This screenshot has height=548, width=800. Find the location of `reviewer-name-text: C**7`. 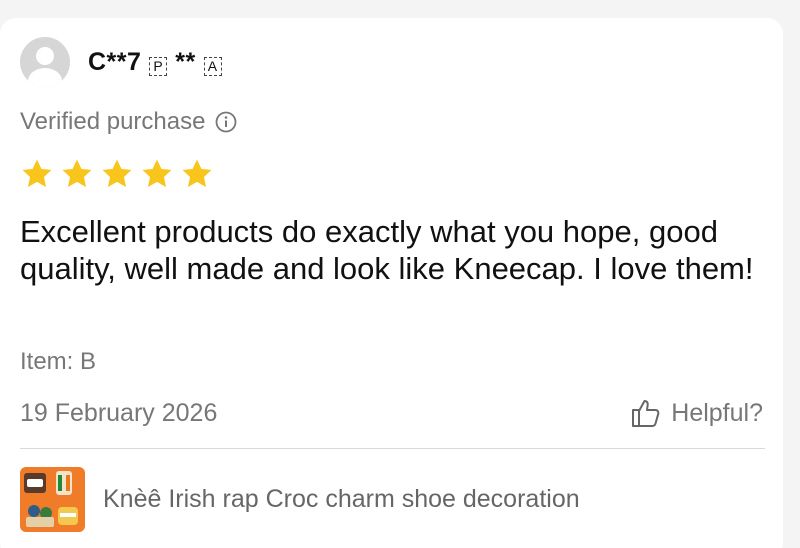

reviewer-name-text: C**7 is located at coordinates (115, 61).